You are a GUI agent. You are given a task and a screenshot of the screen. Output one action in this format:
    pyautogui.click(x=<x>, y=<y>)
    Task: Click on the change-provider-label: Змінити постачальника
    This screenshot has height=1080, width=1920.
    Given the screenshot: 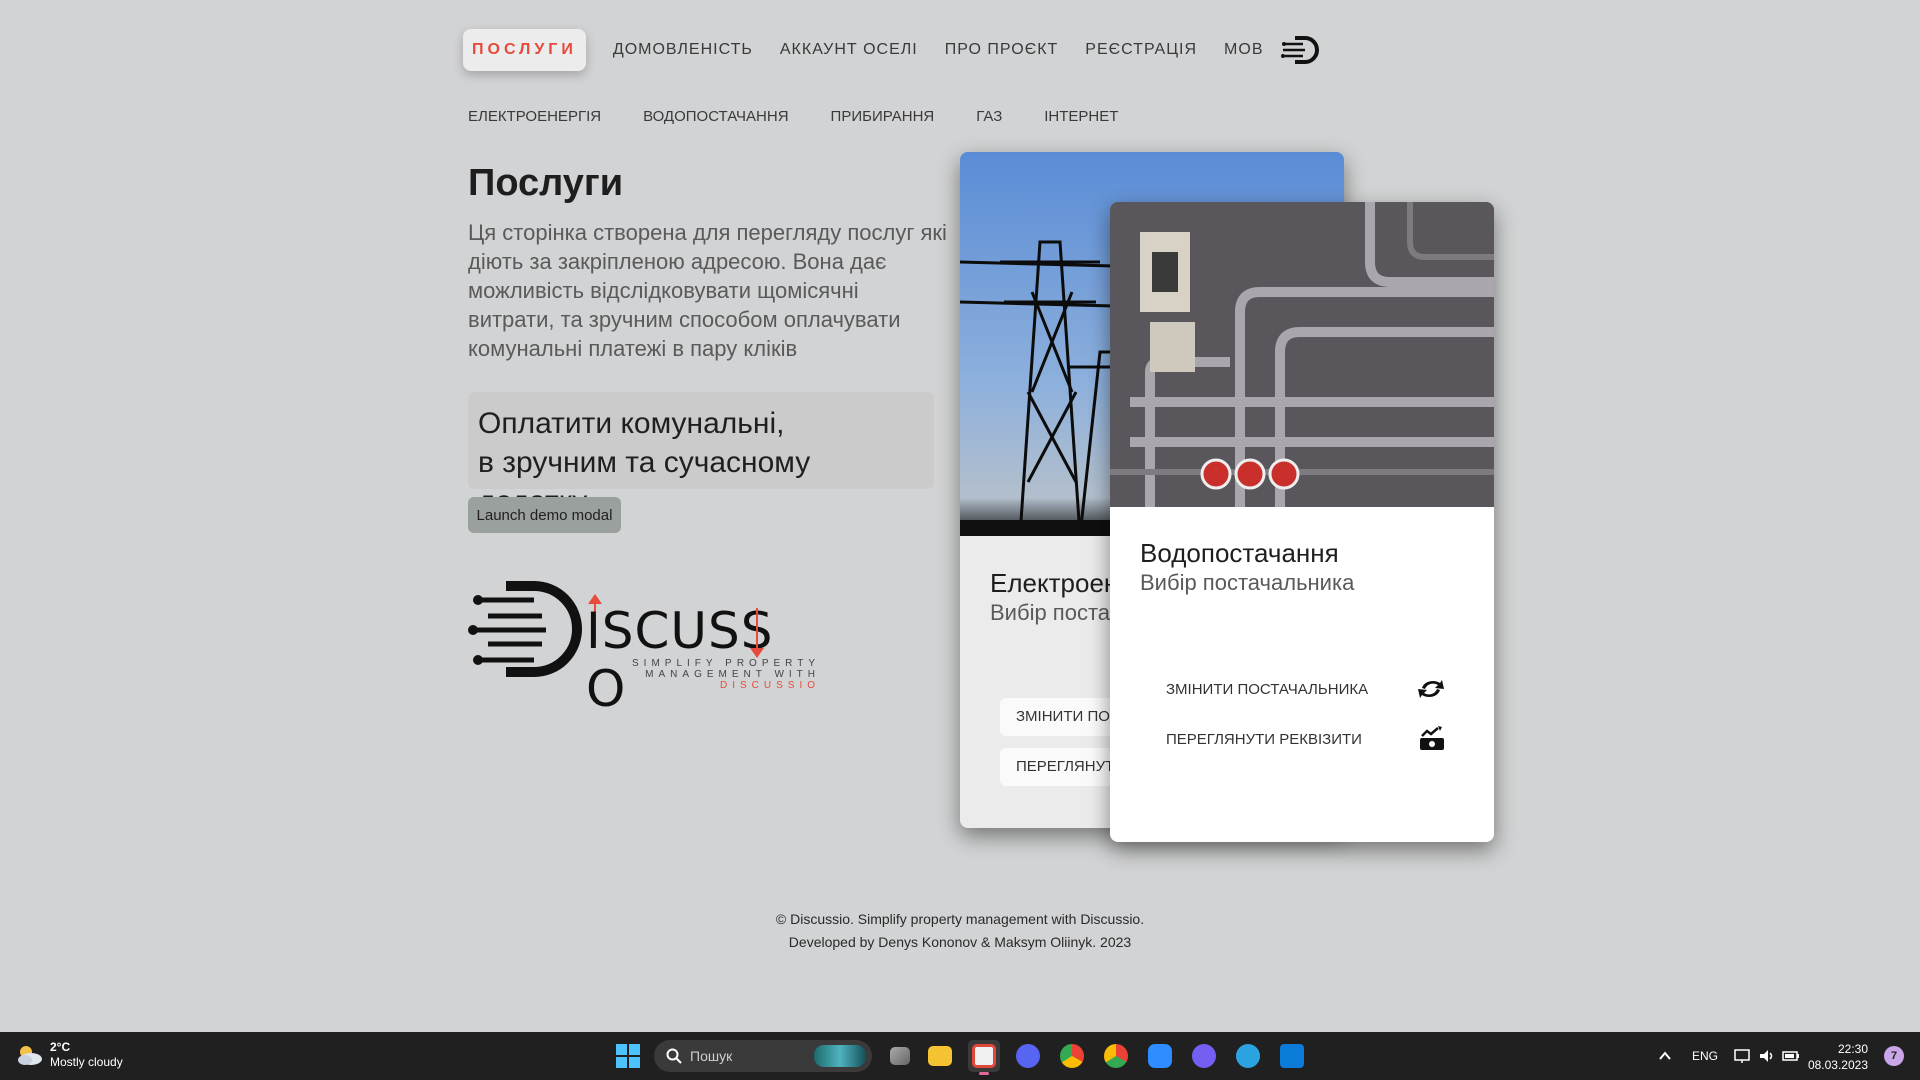 What is the action you would take?
    pyautogui.click(x=1267, y=689)
    